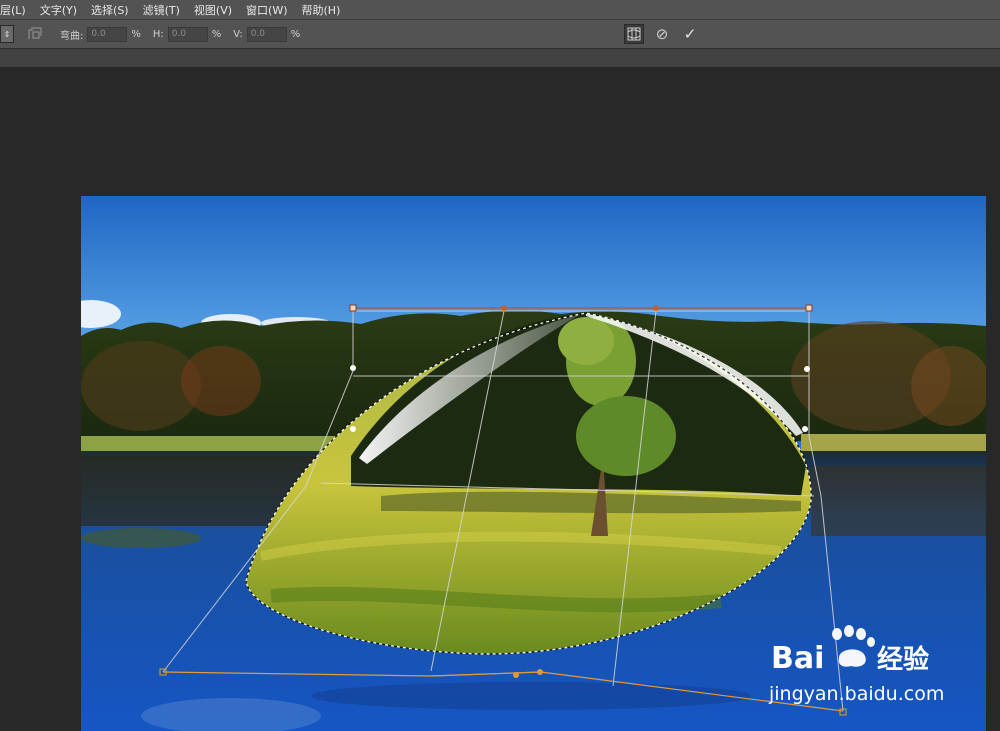  I want to click on cancel-icon: ⊘, so click(662, 33).